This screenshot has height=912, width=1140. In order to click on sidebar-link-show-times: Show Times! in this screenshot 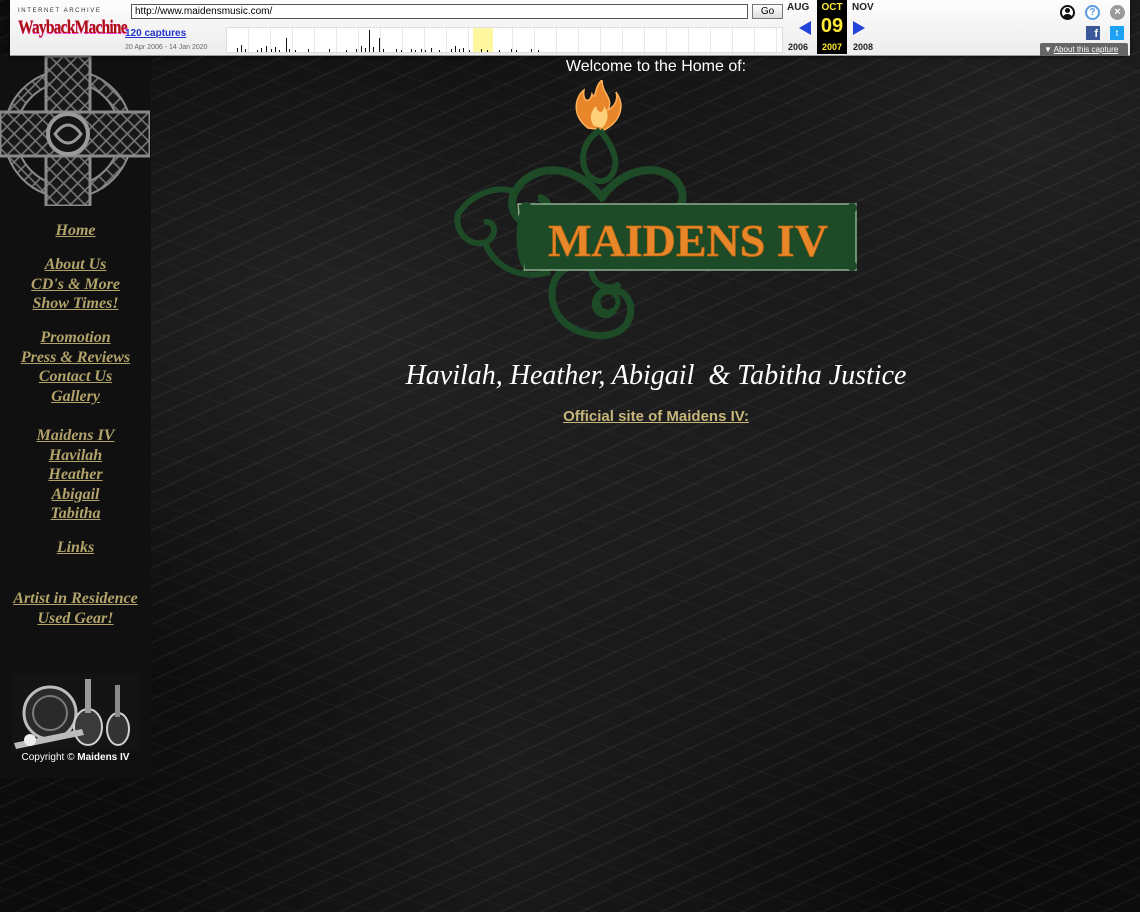, I will do `click(75, 304)`.